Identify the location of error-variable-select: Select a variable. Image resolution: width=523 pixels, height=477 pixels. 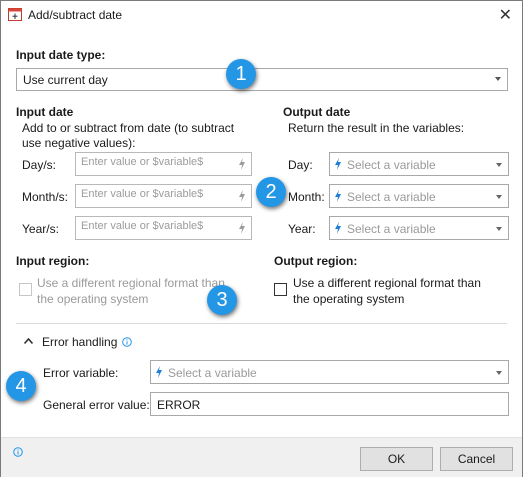
(329, 372).